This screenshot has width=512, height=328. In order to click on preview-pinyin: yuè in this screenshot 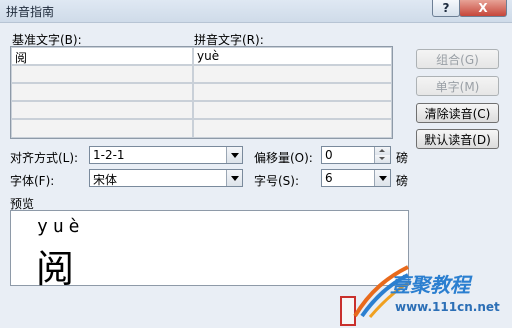, I will do `click(61, 226)`.